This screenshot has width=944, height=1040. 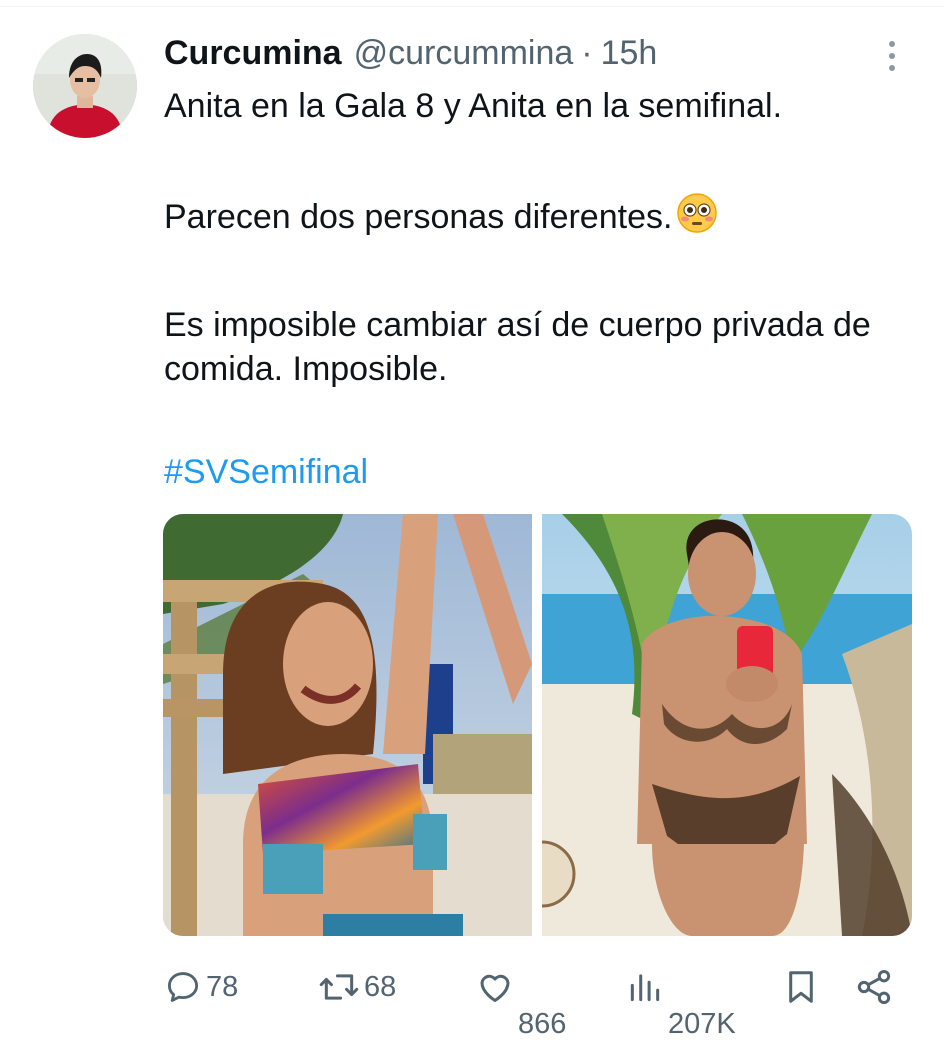 I want to click on author-display-name: Curcumina, so click(x=253, y=53).